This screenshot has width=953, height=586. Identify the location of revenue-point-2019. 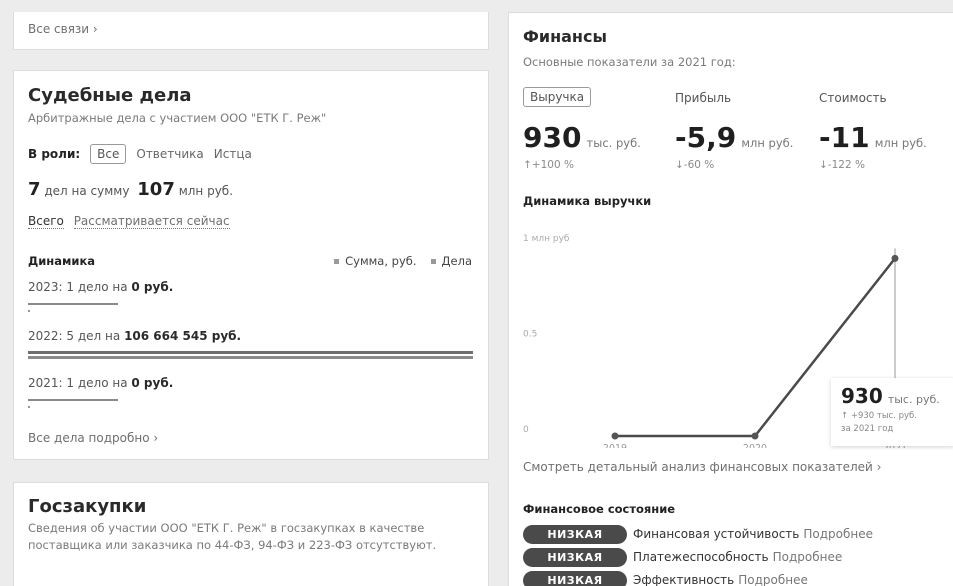
(615, 436).